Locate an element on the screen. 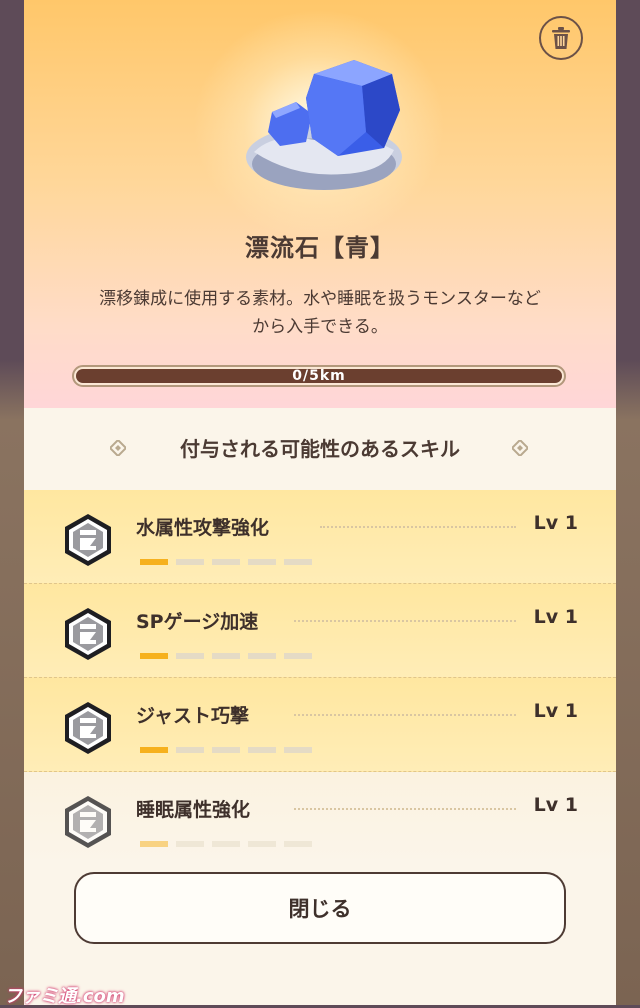  skill-name: 睡眠属性強化 is located at coordinates (193, 810).